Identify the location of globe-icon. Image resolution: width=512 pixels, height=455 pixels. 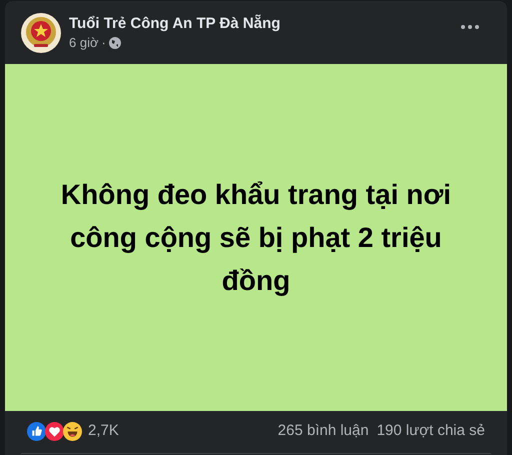
(114, 43).